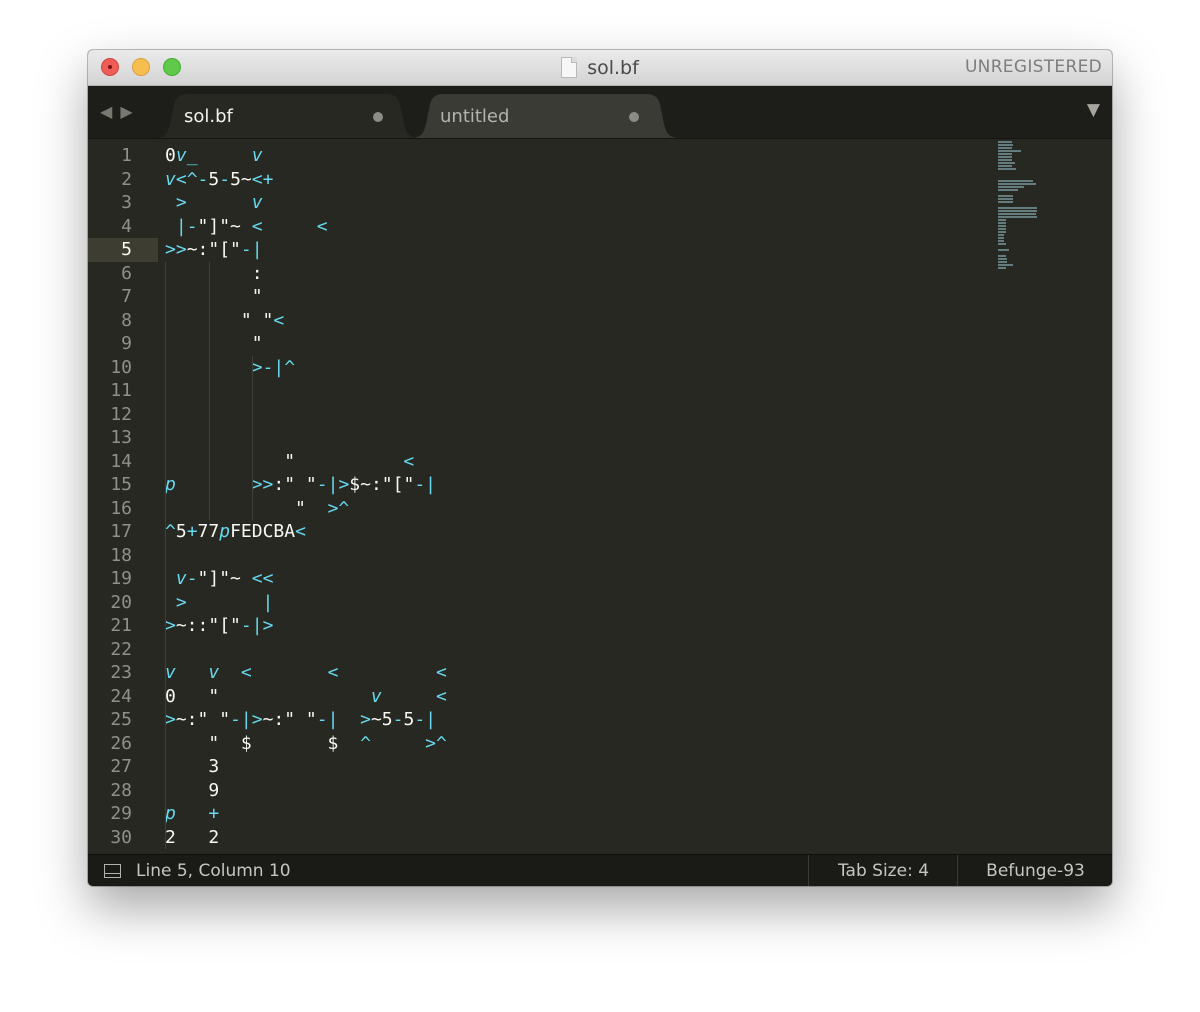  What do you see at coordinates (121, 790) in the screenshot?
I see `line-number: 28` at bounding box center [121, 790].